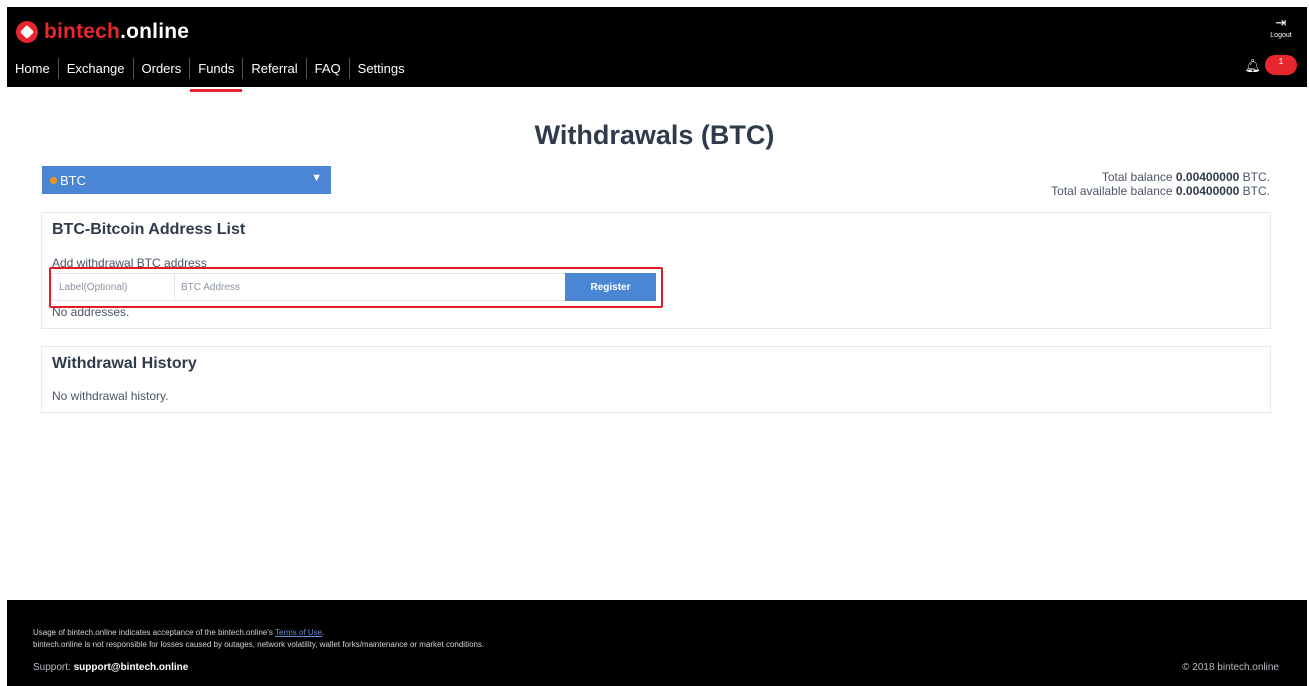 The width and height of the screenshot is (1309, 686). Describe the element at coordinates (610, 287) in the screenshot. I see `register-button: Register` at that location.